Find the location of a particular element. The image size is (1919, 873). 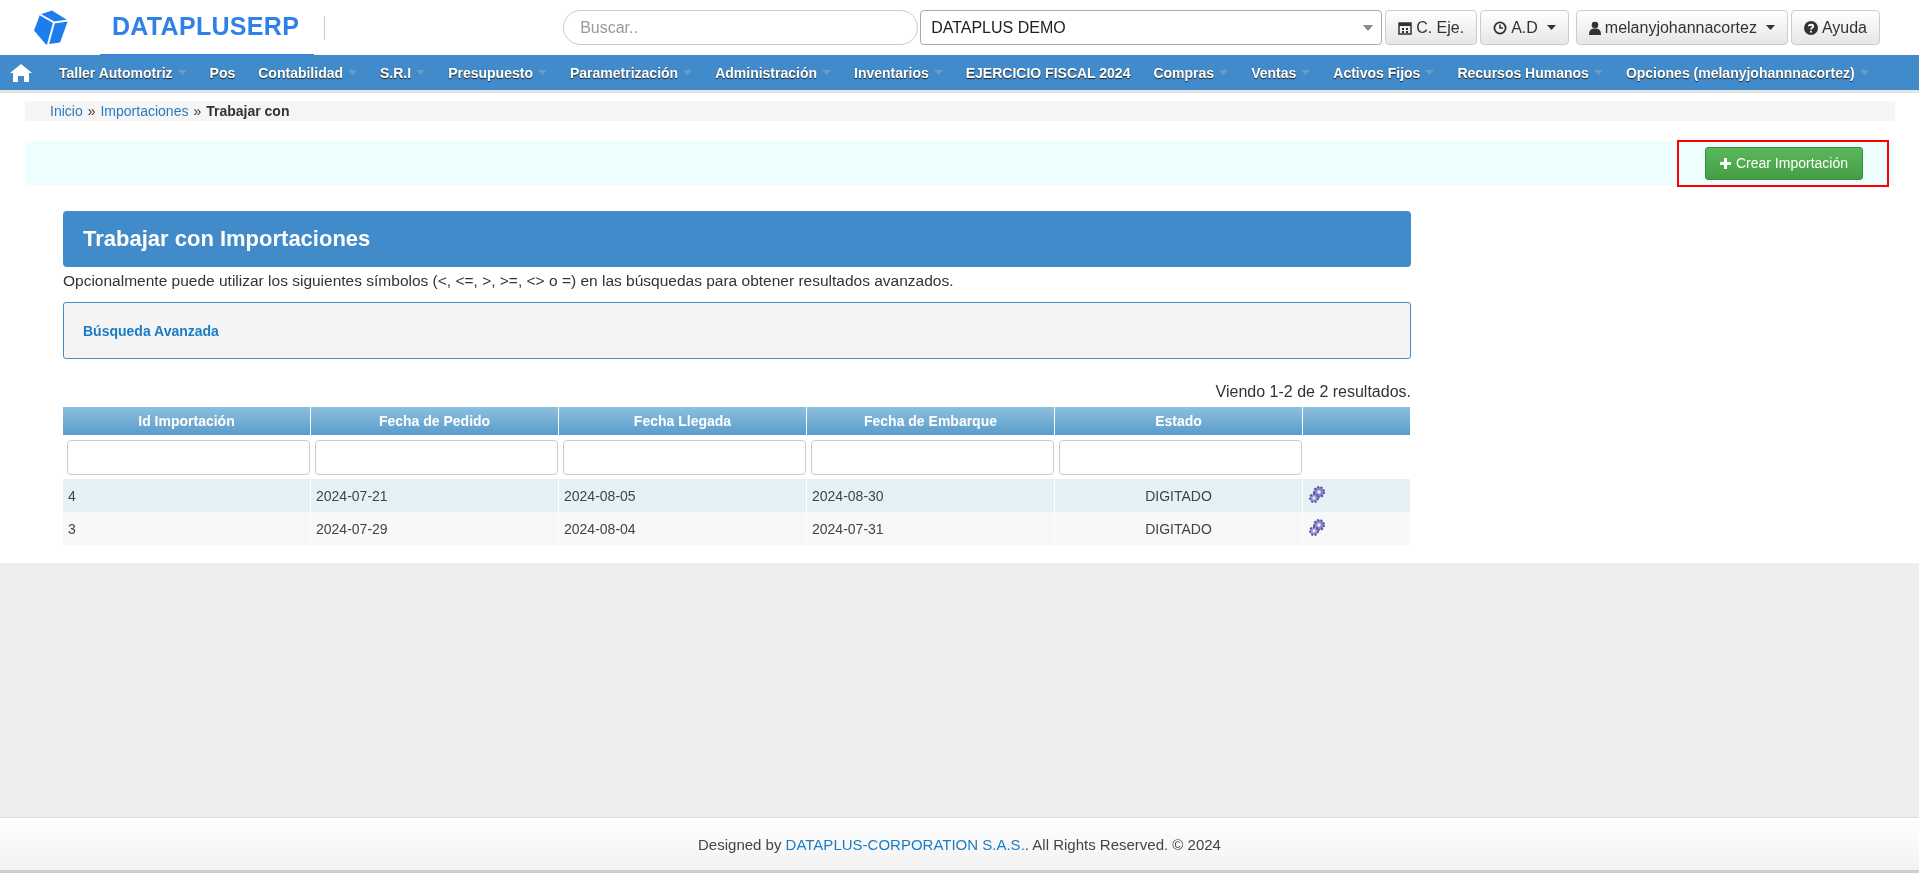

calendar-icon is located at coordinates (1405, 27).